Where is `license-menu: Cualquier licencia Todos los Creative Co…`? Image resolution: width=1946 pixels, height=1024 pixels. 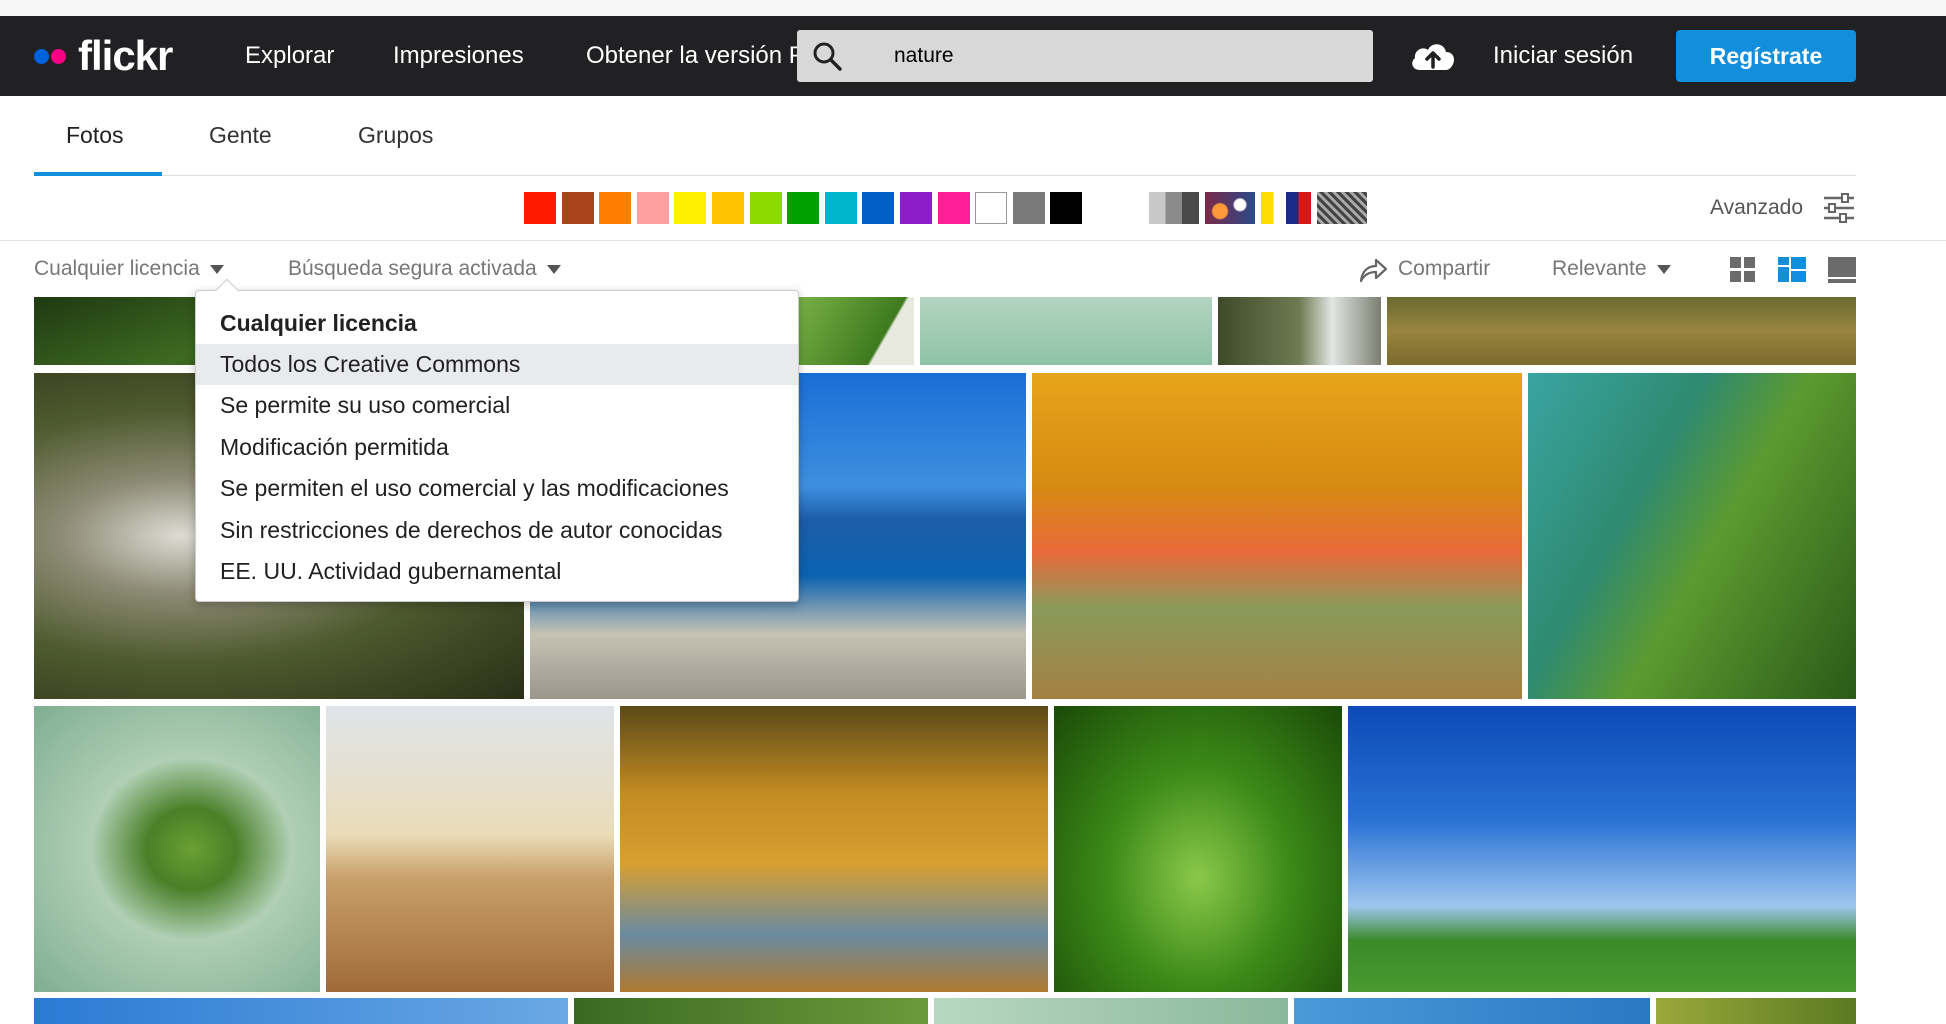 license-menu: Cualquier licencia Todos los Creative Co… is located at coordinates (497, 440).